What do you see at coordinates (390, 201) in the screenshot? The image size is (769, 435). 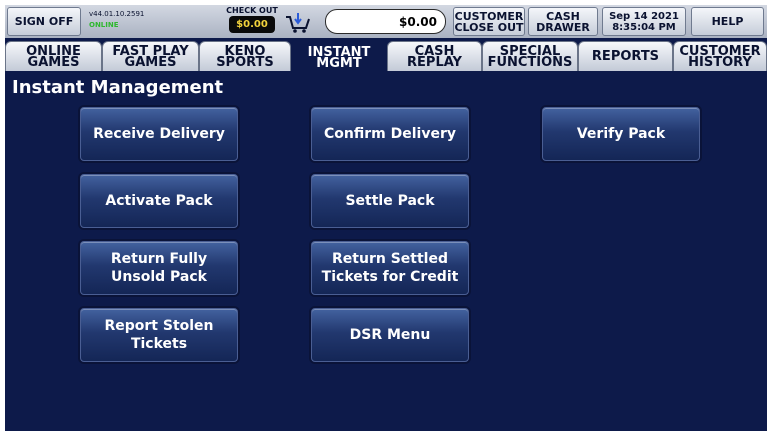 I see `settle-pack-button: Settle Pack` at bounding box center [390, 201].